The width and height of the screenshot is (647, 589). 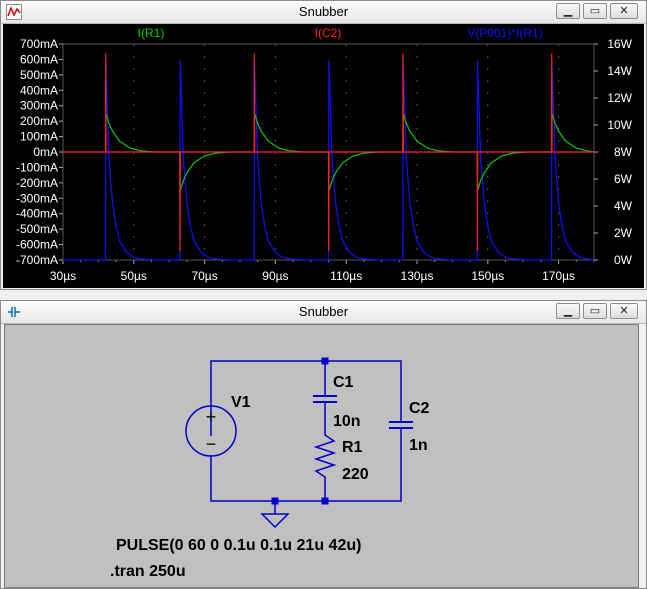 I want to click on y-left-tick-label: -700mA, so click(x=37, y=260).